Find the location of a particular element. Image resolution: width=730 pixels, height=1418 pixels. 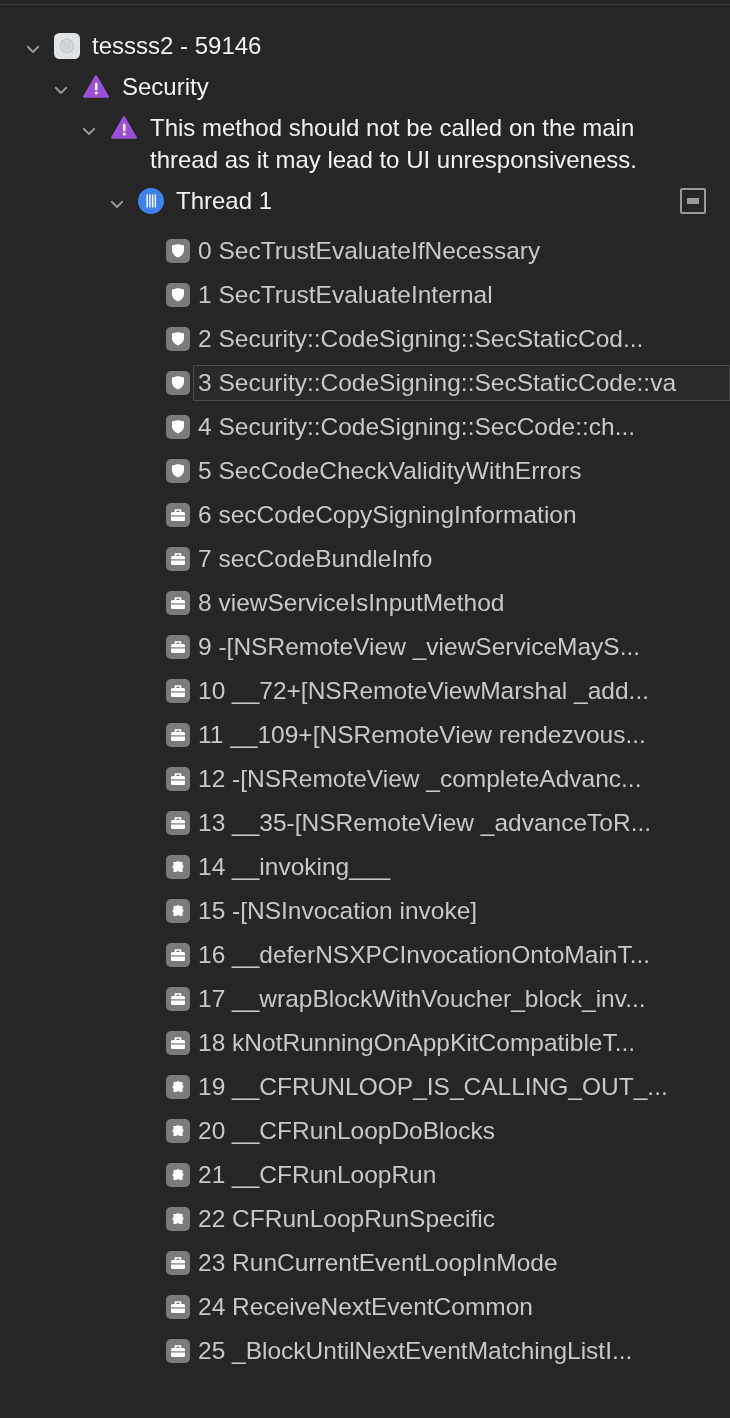

stack-frame: 0 SecTrustEvaluateIfNecessary is located at coordinates (367, 251).